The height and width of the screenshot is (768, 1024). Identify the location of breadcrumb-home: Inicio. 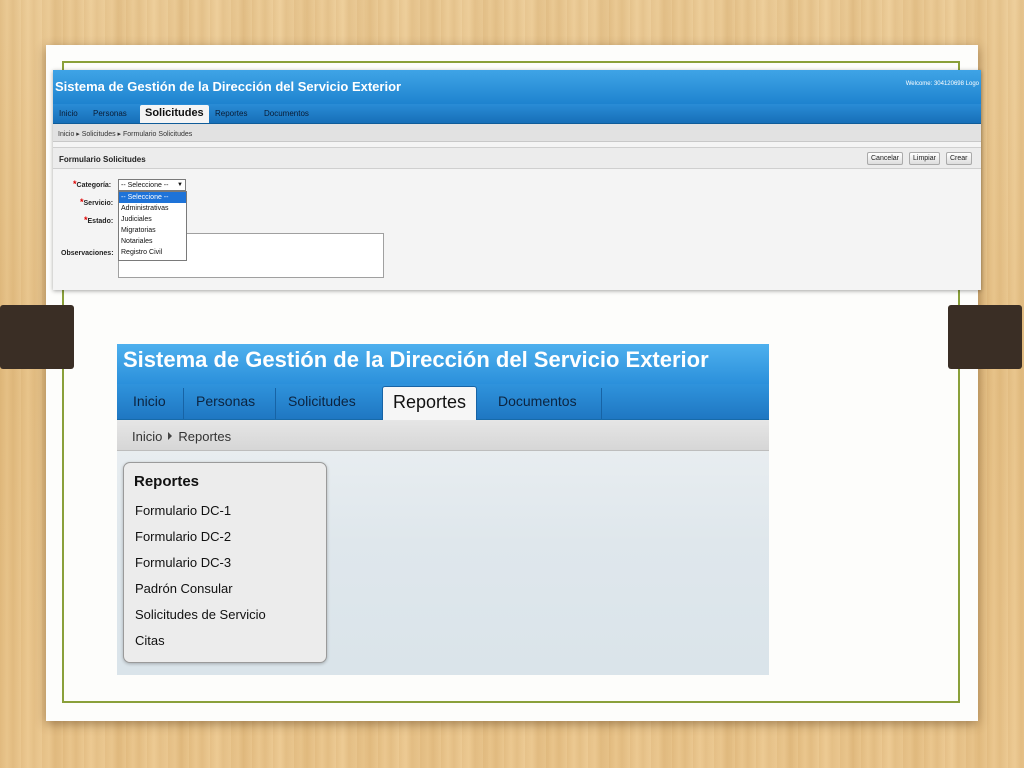
(147, 436).